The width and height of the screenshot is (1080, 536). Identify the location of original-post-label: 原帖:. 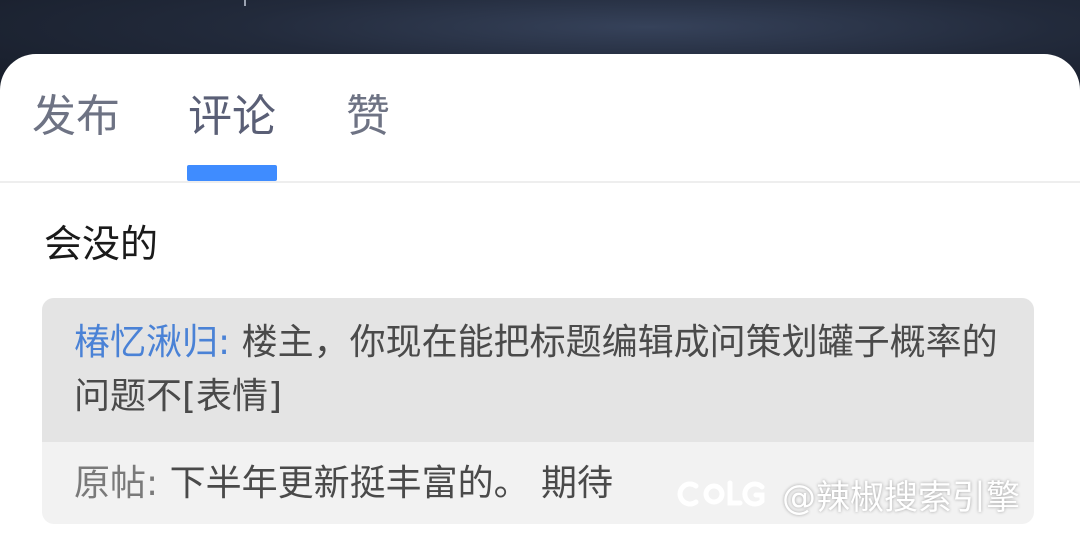
(116, 483).